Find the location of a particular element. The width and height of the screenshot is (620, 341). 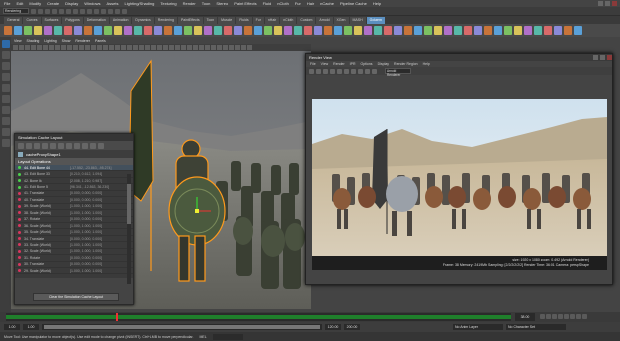

current-frame-field: 38.00 is located at coordinates (525, 317).